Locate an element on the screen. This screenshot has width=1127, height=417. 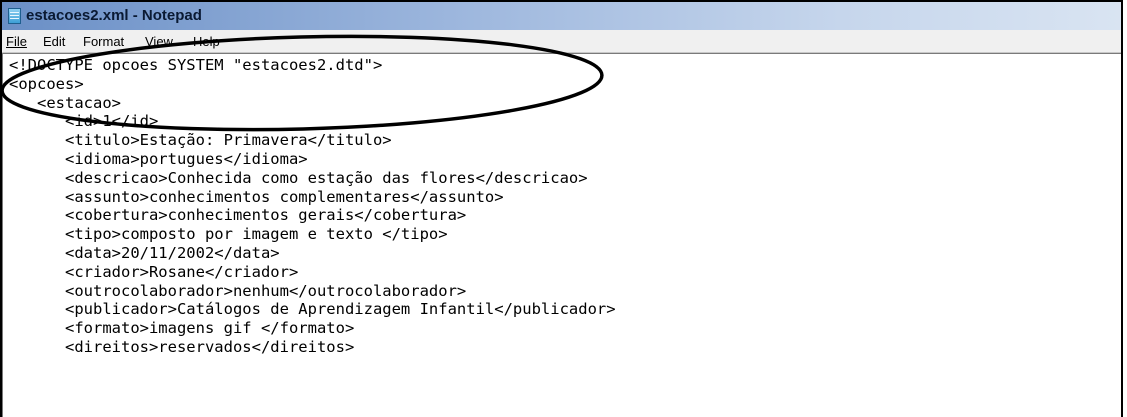
menu-help-label: Help is located at coordinates (206, 41).